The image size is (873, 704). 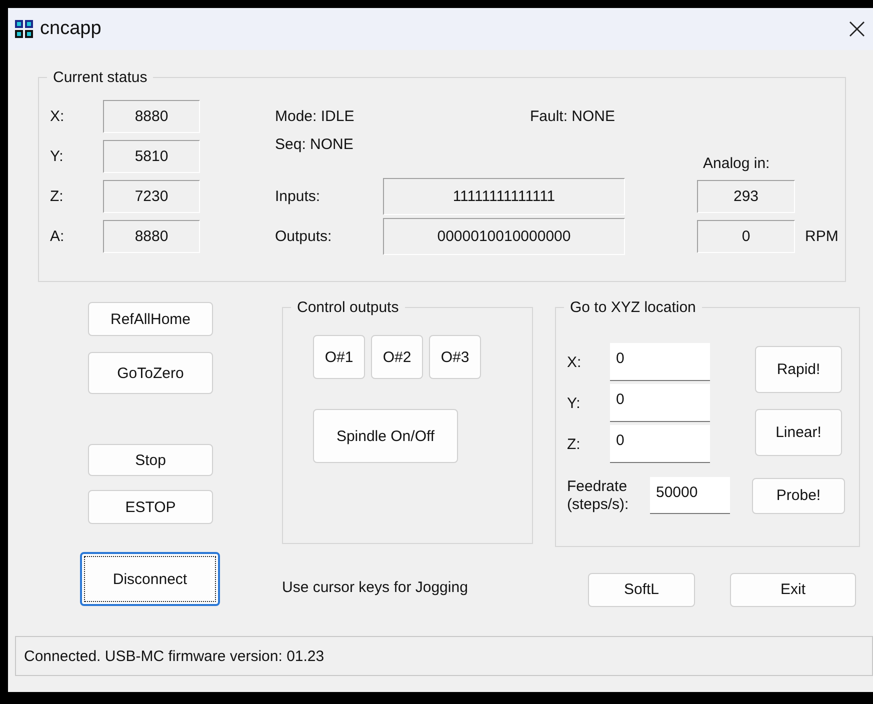 I want to click on app-icon, so click(x=24, y=29).